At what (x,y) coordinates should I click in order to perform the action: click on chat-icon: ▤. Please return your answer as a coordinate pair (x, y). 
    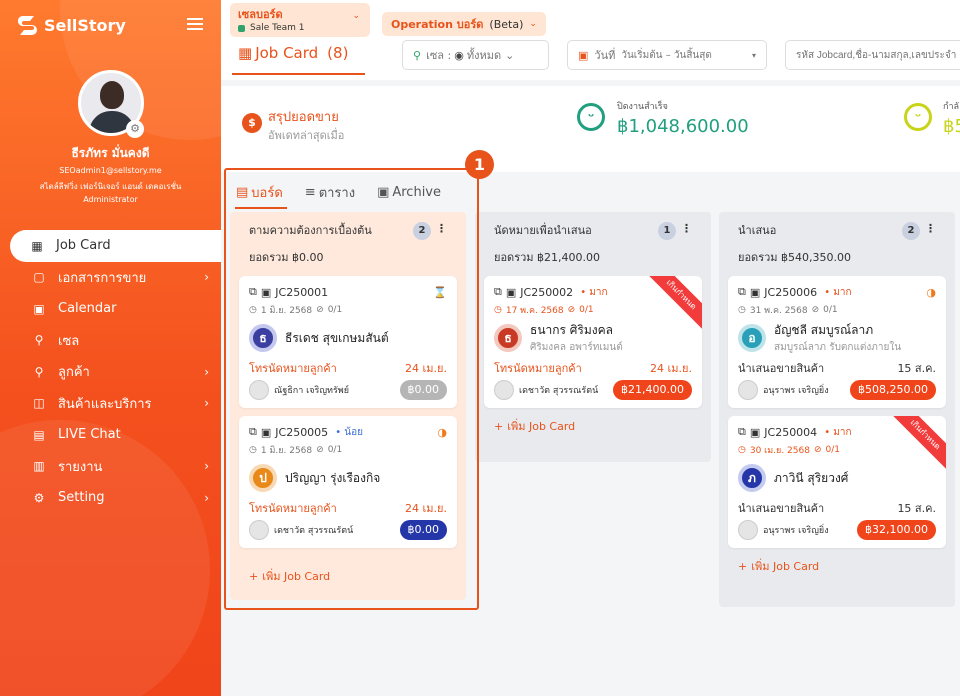
    Looking at the image, I should click on (39, 434).